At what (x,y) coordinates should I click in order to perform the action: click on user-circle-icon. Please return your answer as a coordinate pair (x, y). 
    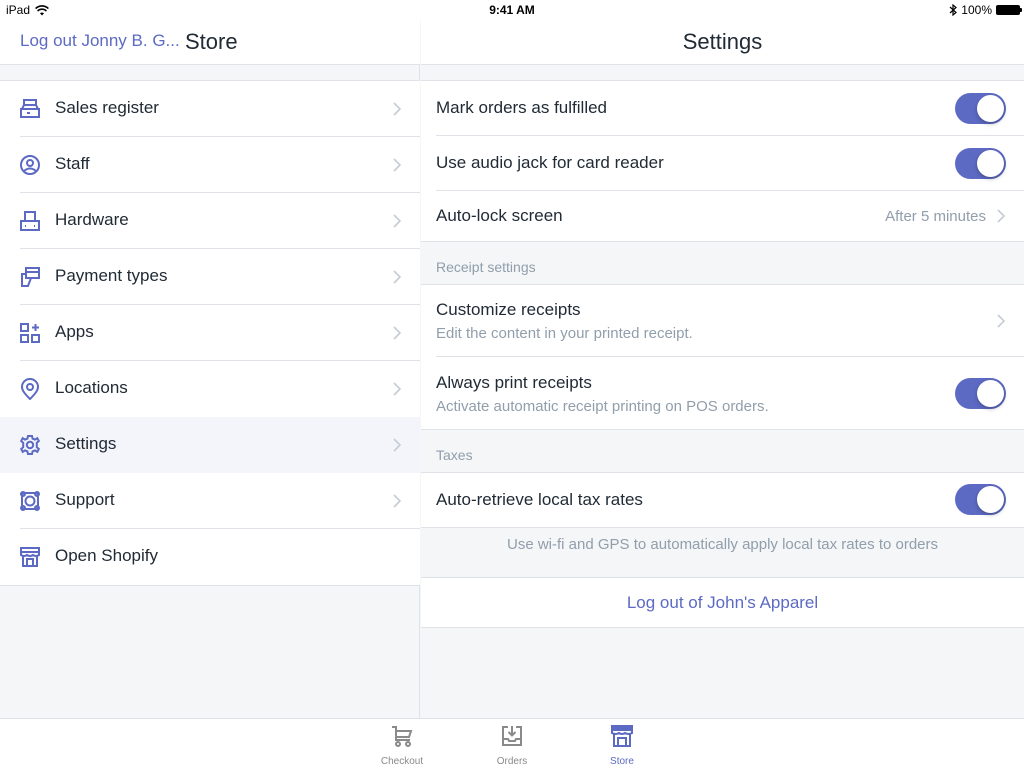
    Looking at the image, I should click on (30, 165).